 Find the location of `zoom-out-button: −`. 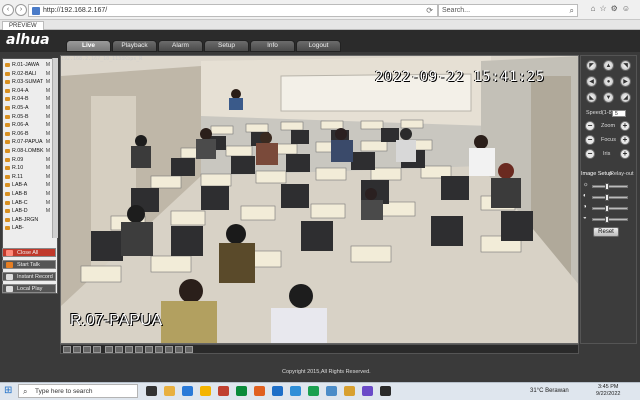

zoom-out-button: − is located at coordinates (590, 126).